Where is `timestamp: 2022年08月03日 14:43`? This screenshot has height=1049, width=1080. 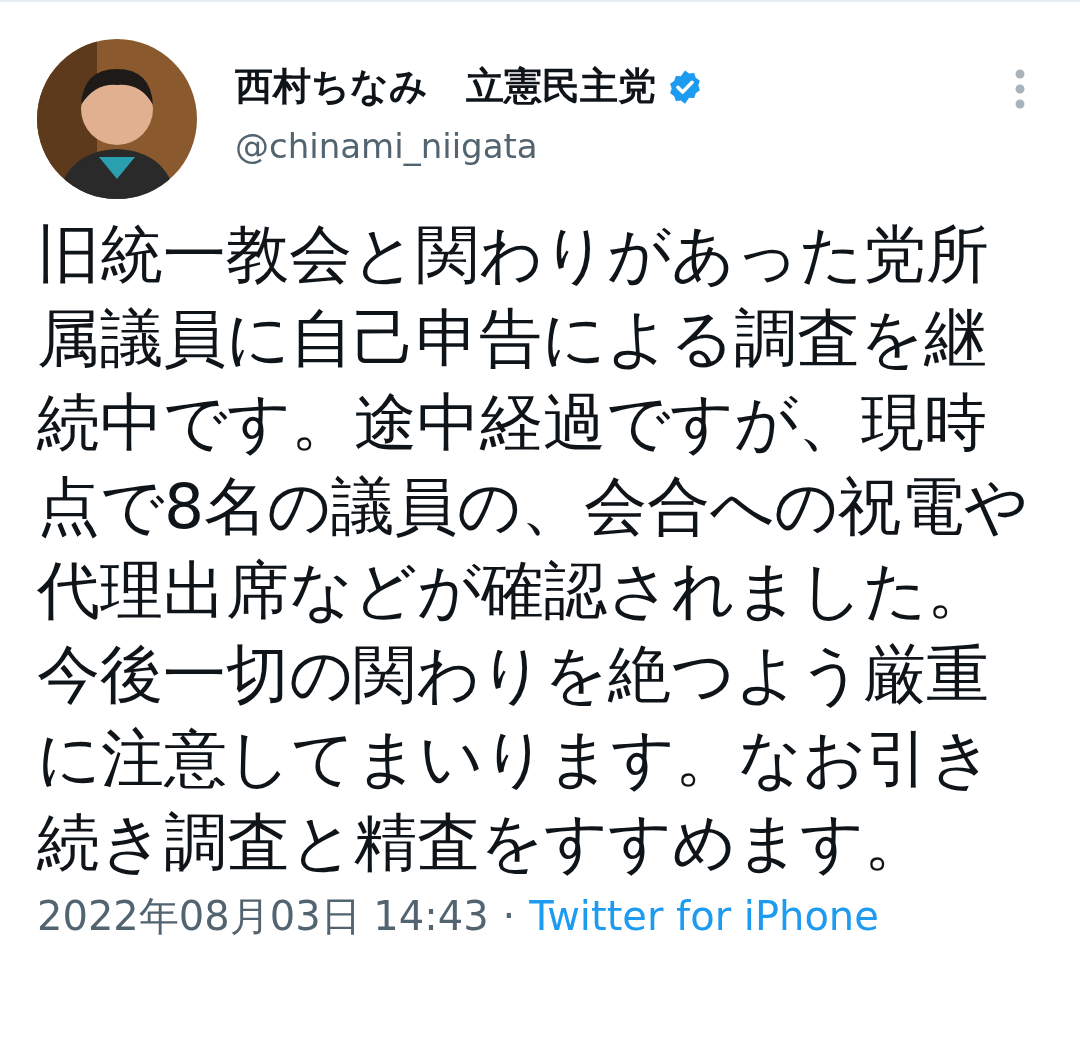 timestamp: 2022年08月03日 14:43 is located at coordinates (263, 916).